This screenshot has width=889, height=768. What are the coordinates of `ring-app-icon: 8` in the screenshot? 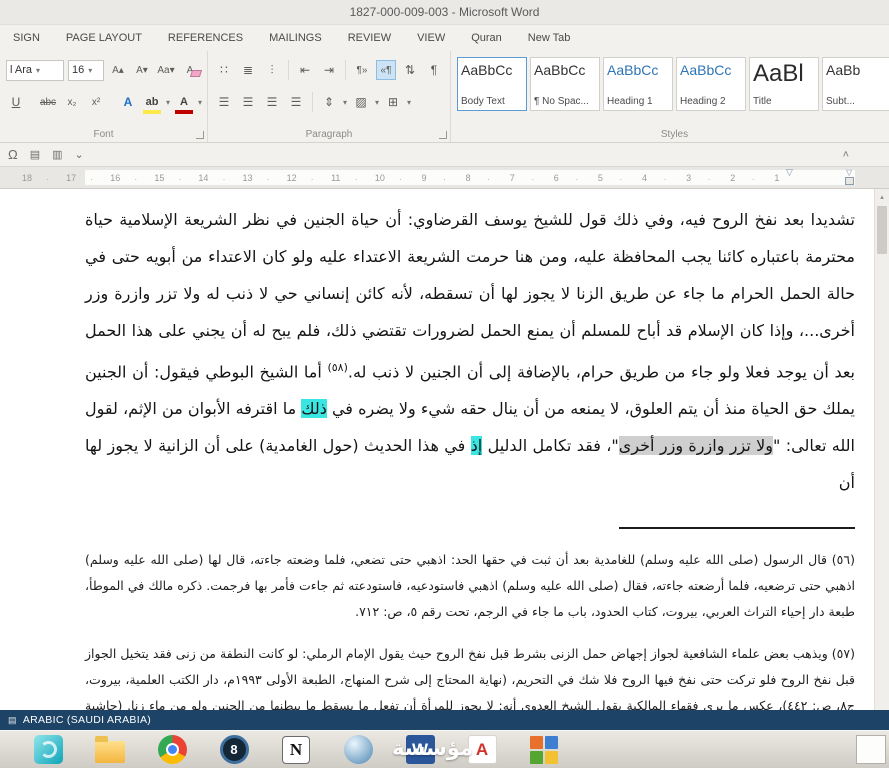 It's located at (234, 749).